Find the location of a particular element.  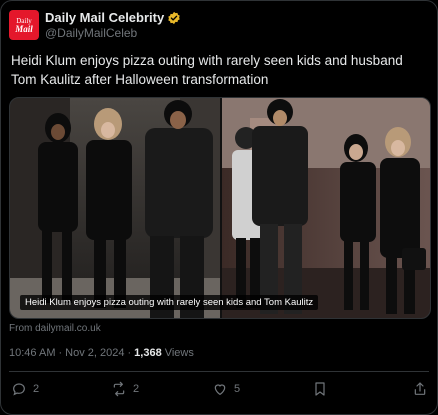

bookmark-icon is located at coordinates (320, 389).